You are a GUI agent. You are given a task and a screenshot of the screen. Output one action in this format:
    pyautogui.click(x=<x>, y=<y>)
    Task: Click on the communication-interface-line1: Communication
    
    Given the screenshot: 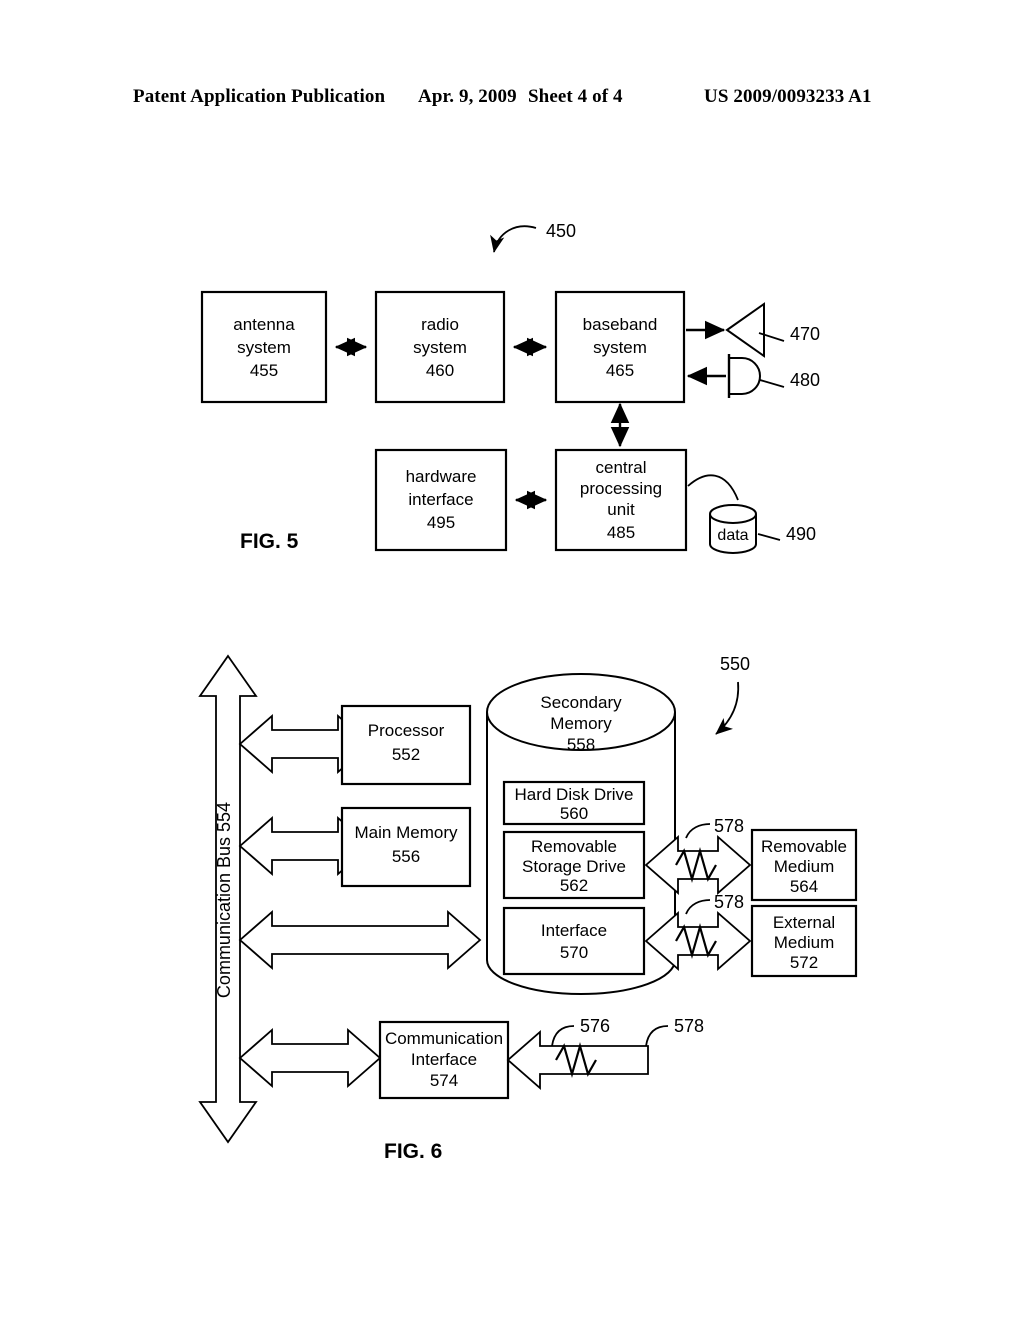 What is the action you would take?
    pyautogui.click(x=444, y=1038)
    